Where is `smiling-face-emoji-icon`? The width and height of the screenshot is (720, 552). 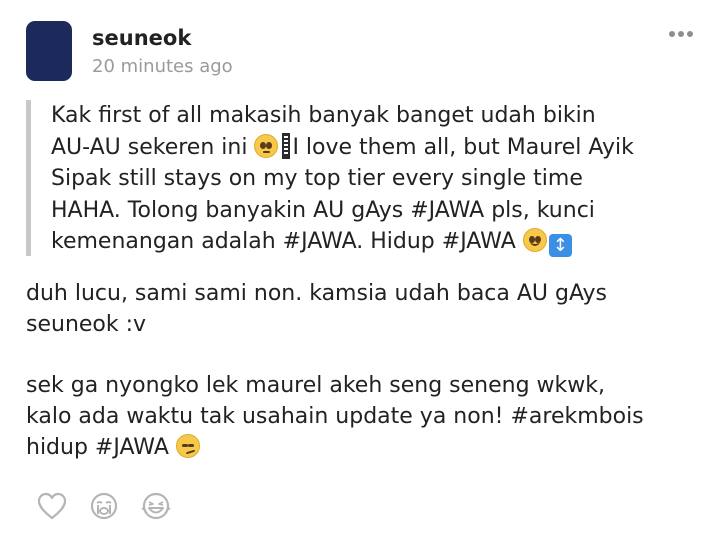
smiling-face-emoji-icon is located at coordinates (534, 240).